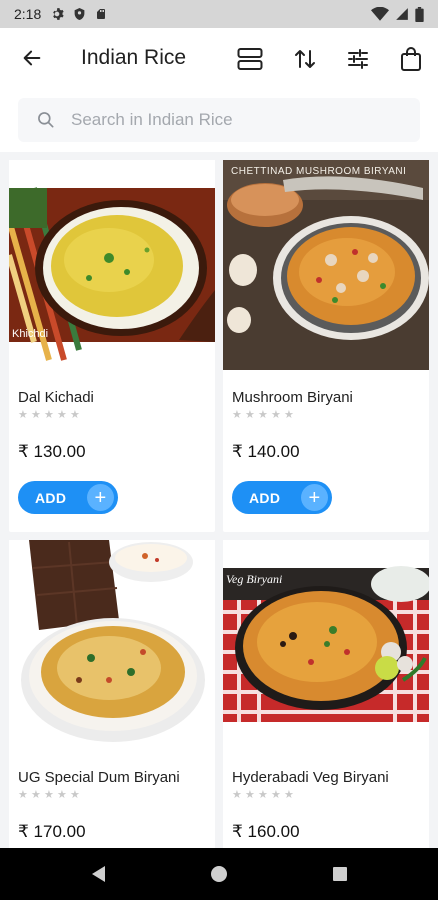 The image size is (438, 900). What do you see at coordinates (402, 14) in the screenshot?
I see `signal-icon` at bounding box center [402, 14].